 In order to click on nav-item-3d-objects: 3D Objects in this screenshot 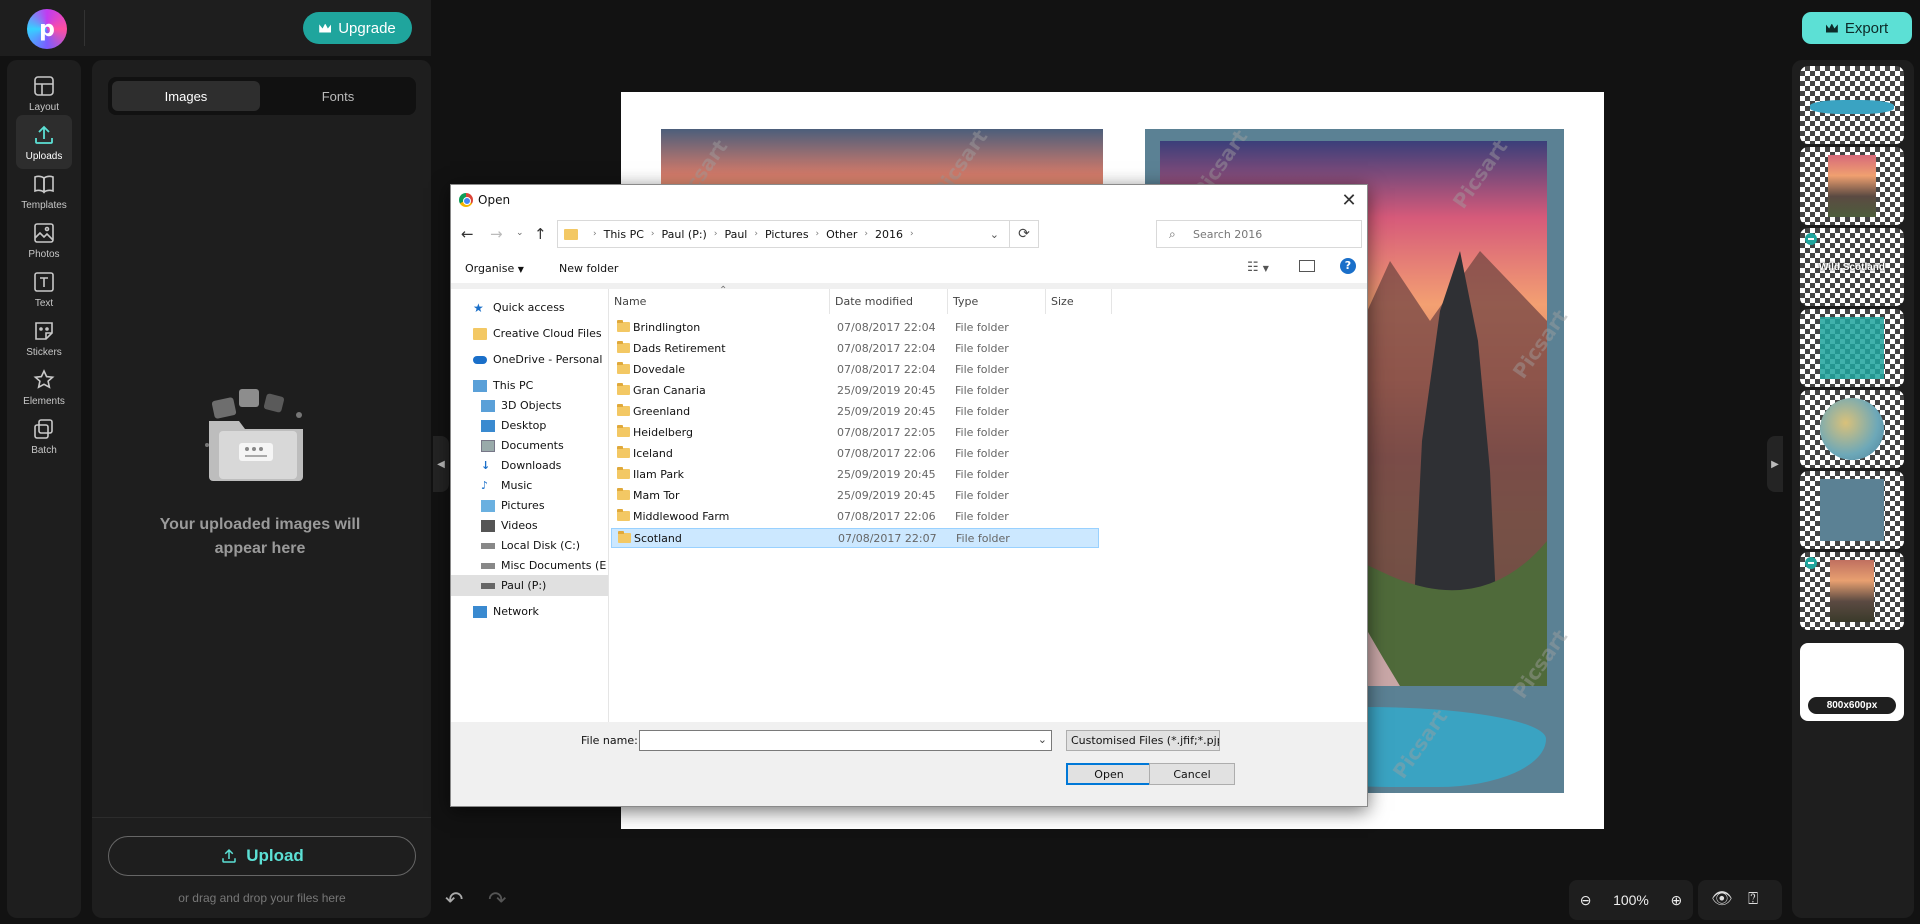, I will do `click(529, 405)`.